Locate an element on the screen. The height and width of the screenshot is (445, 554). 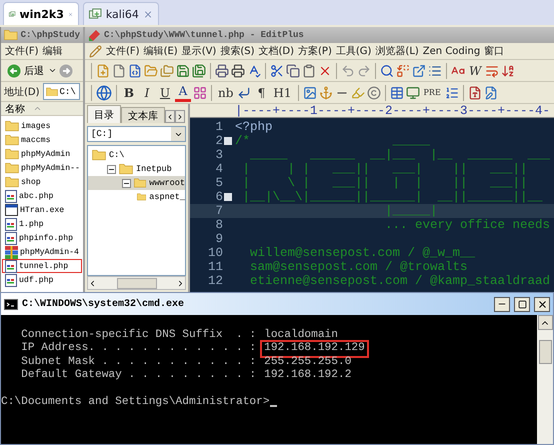
new-file-icon is located at coordinates (103, 71).